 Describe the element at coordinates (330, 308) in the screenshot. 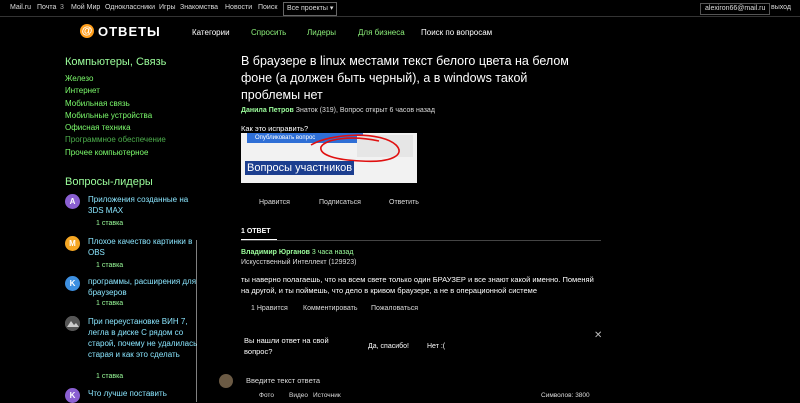

I see `comment-button: Комментировать` at that location.